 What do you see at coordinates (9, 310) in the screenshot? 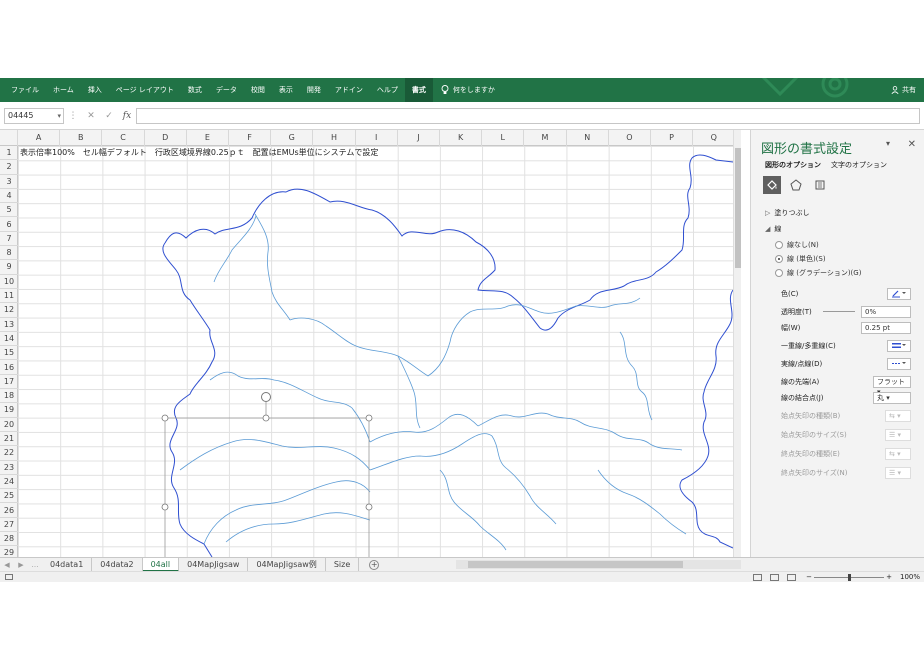
I see `row-header: 12` at bounding box center [9, 310].